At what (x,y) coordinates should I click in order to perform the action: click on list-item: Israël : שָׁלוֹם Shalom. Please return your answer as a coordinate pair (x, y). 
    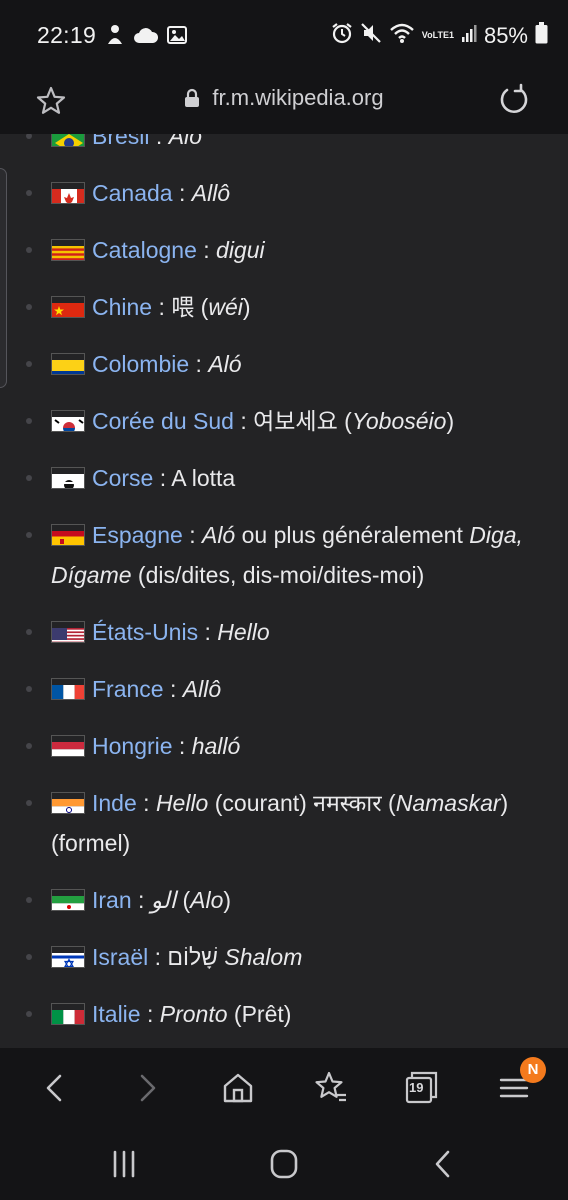
    Looking at the image, I should click on (284, 957).